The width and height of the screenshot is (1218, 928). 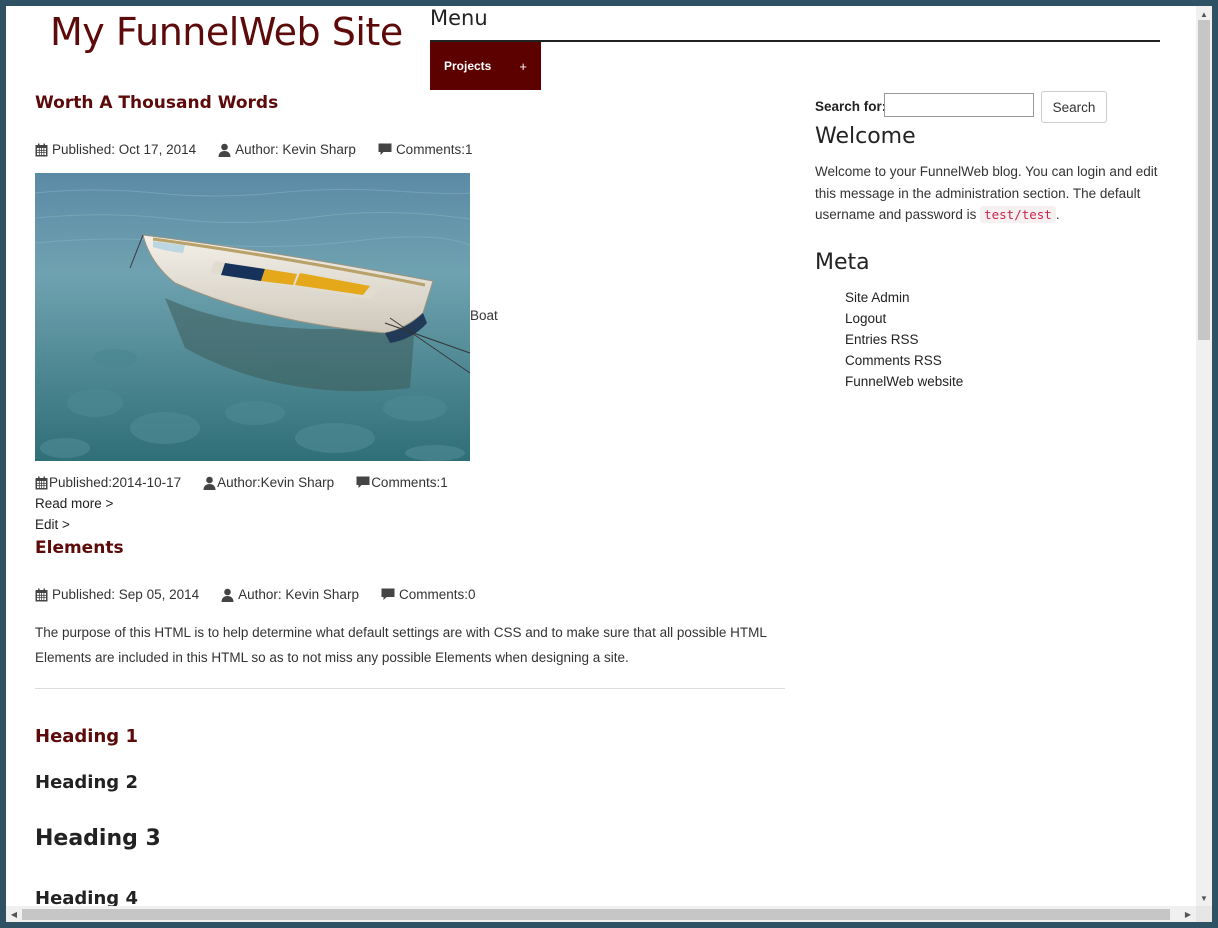 What do you see at coordinates (1204, 898) in the screenshot?
I see `scroll-down-arrow-icon: ▼` at bounding box center [1204, 898].